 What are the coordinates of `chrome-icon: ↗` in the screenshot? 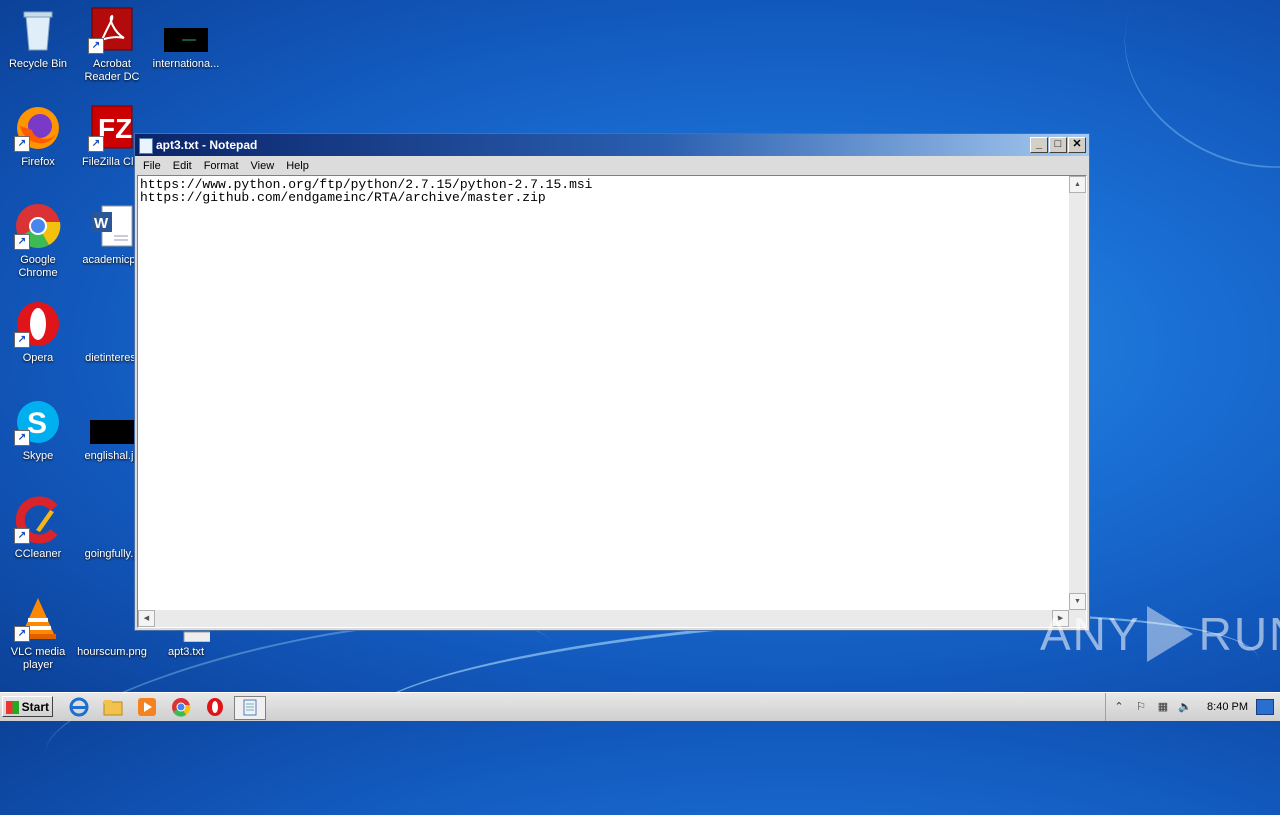 It's located at (38, 226).